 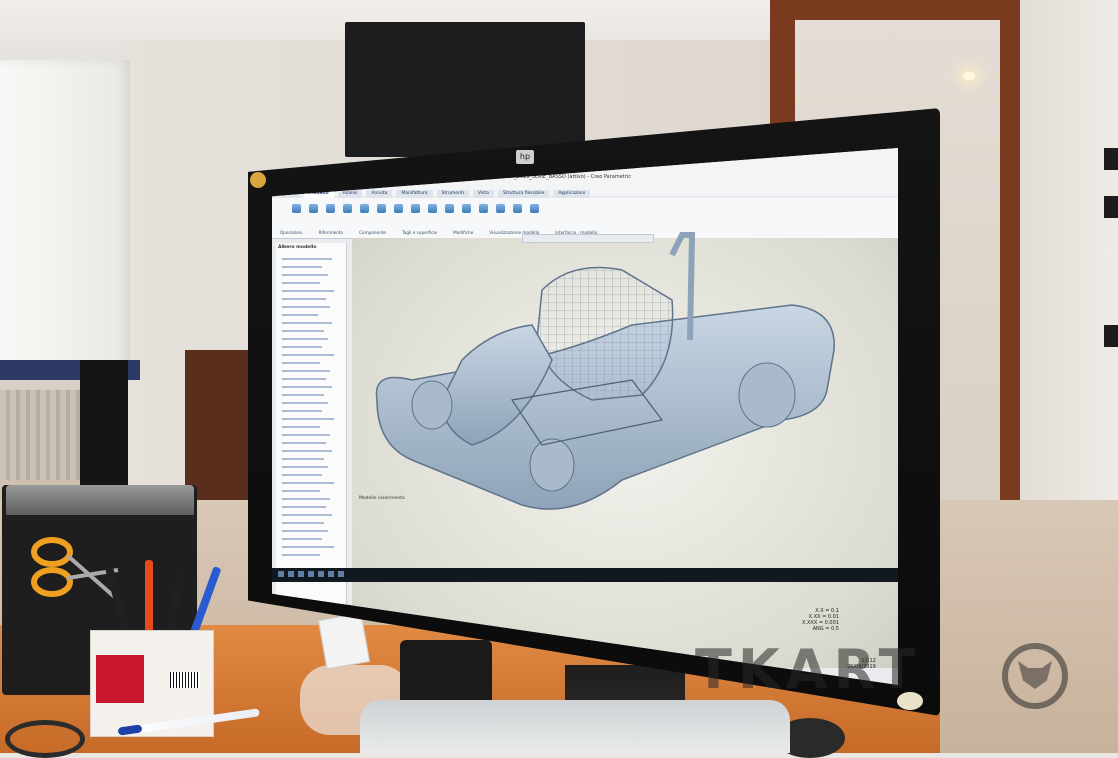 What do you see at coordinates (575, 726) in the screenshot?
I see `monitor-base` at bounding box center [575, 726].